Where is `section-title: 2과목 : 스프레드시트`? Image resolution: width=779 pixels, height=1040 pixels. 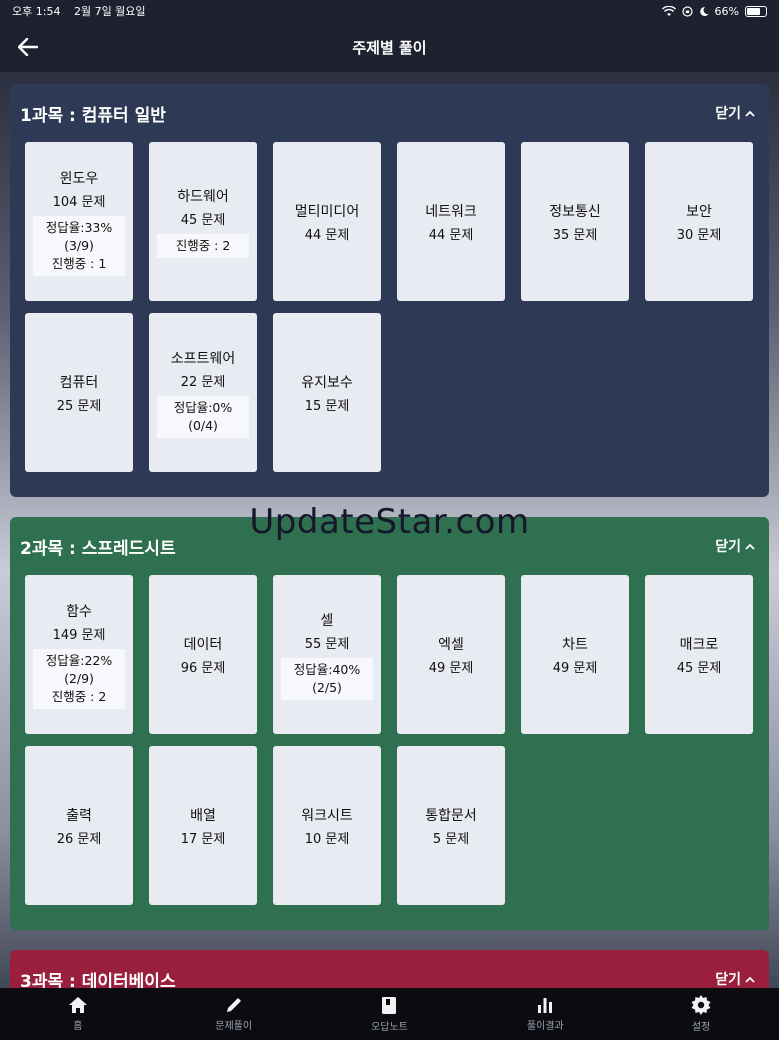
section-title: 2과목 : 스프레드시트 is located at coordinates (98, 548).